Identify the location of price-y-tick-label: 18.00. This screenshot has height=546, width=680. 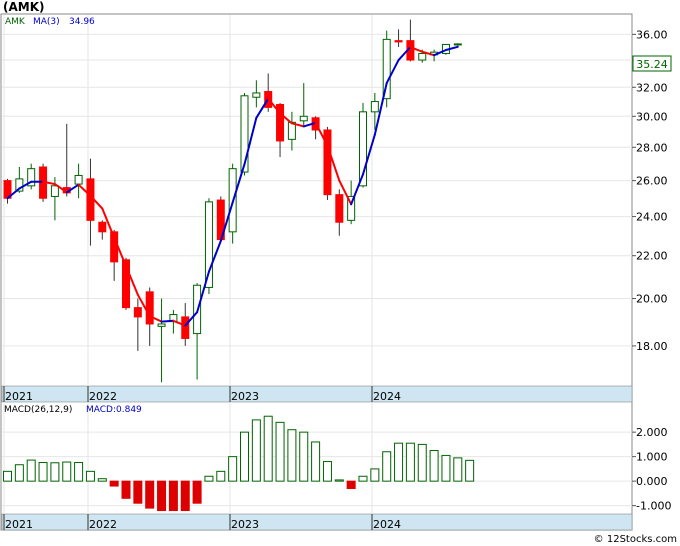
(652, 346).